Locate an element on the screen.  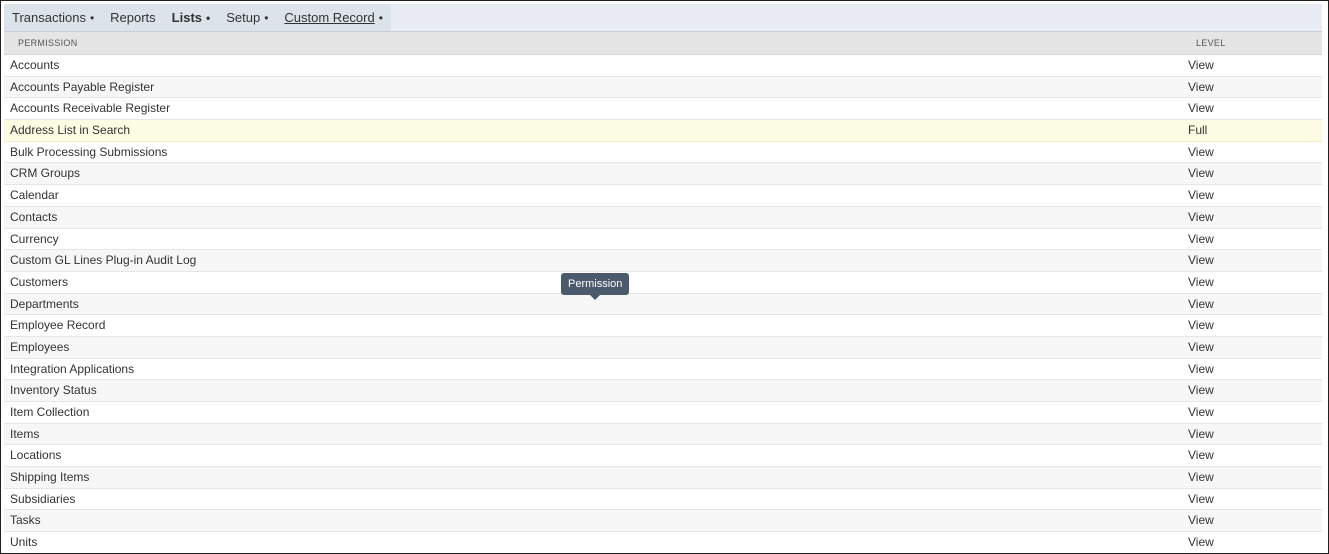
table-row: Items View is located at coordinates (663, 434).